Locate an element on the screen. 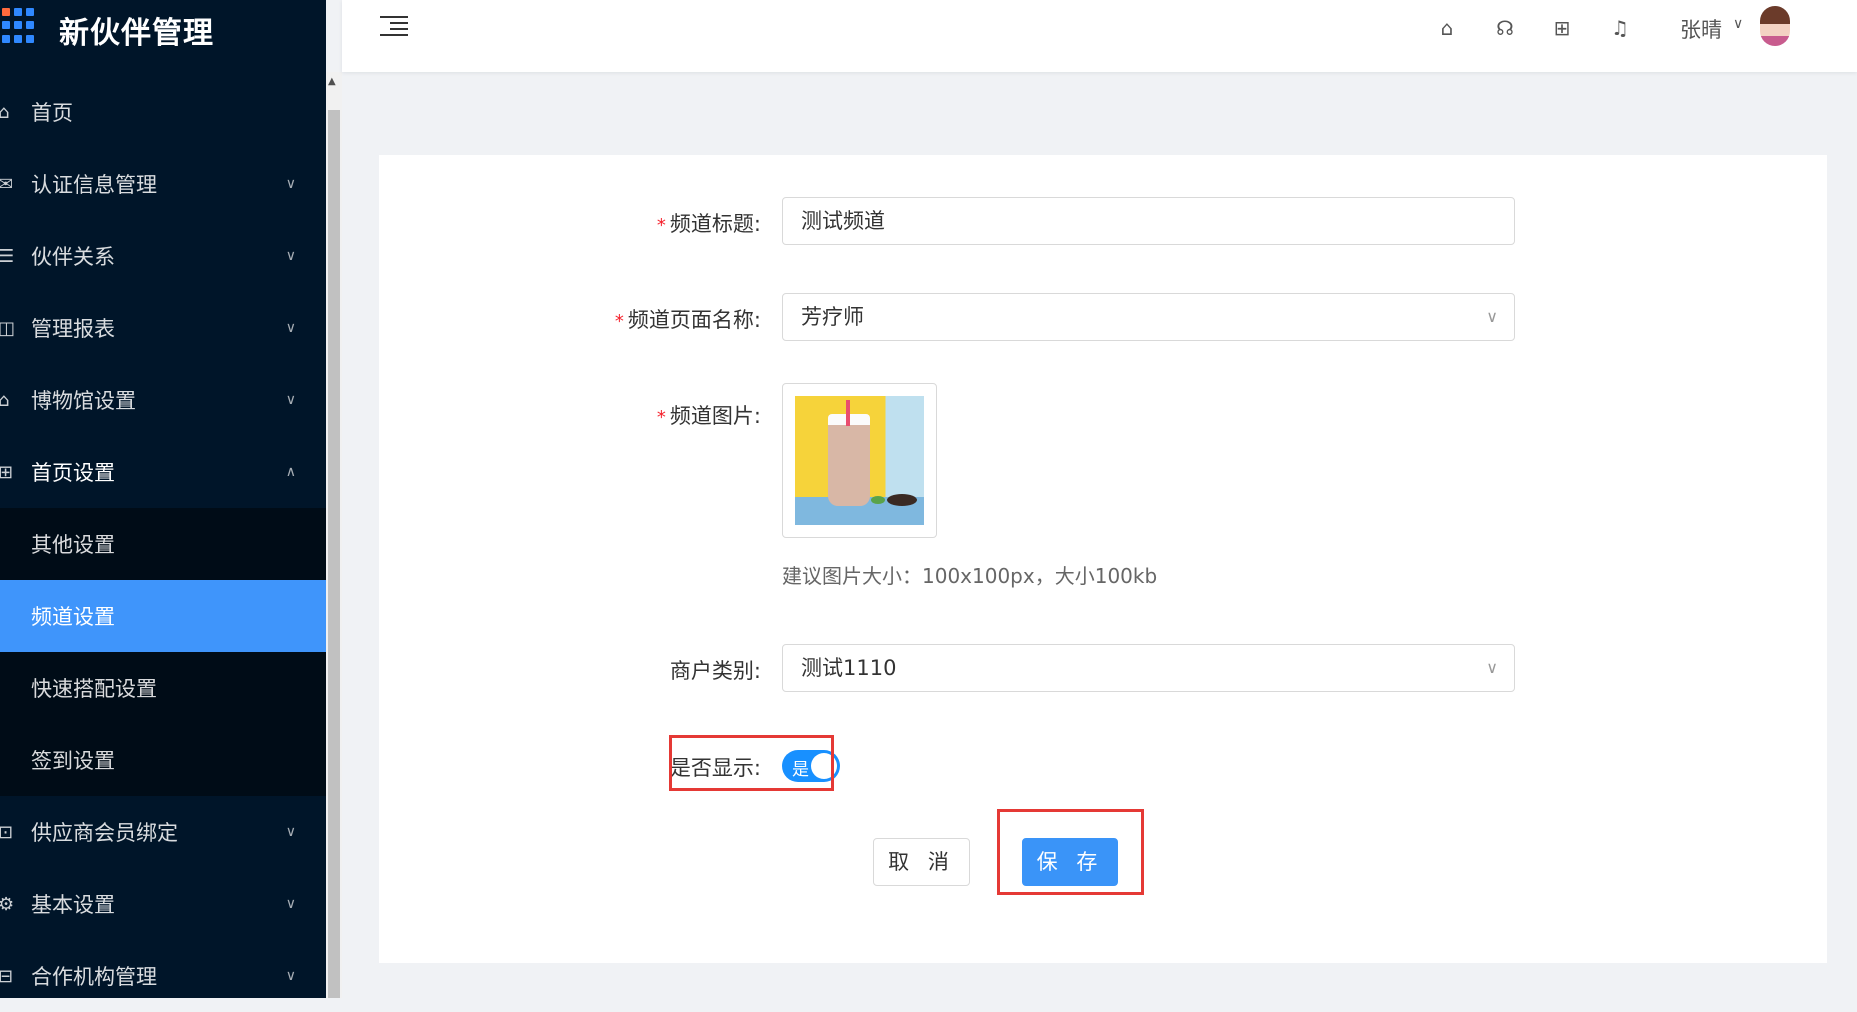 The height and width of the screenshot is (1012, 1857). sidebar-item-label: 基本设置 is located at coordinates (73, 905).